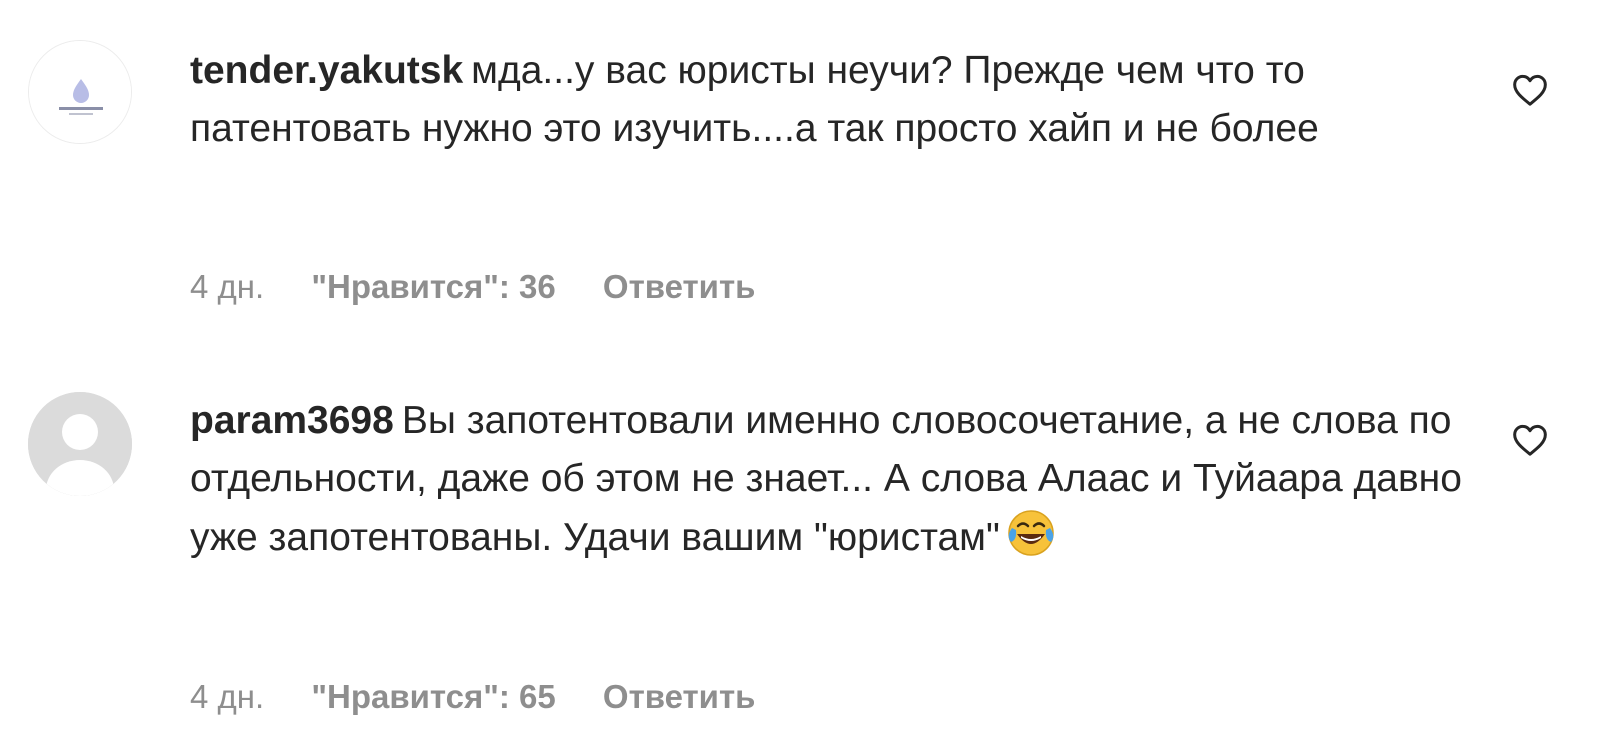  I want to click on comment-meta: 4 дн. "Нравится": 36 Ответить, so click(491, 287).